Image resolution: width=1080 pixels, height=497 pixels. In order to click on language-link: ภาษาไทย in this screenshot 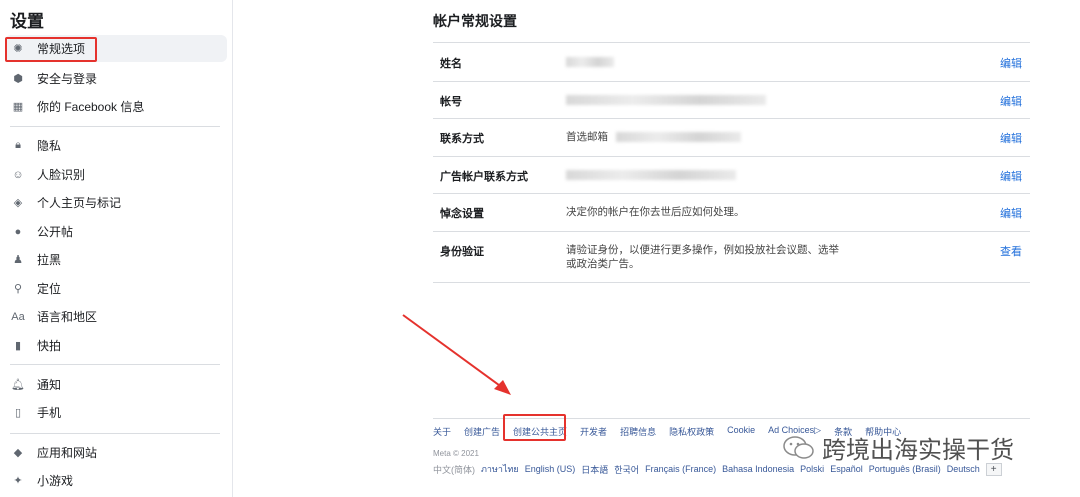, I will do `click(500, 469)`.